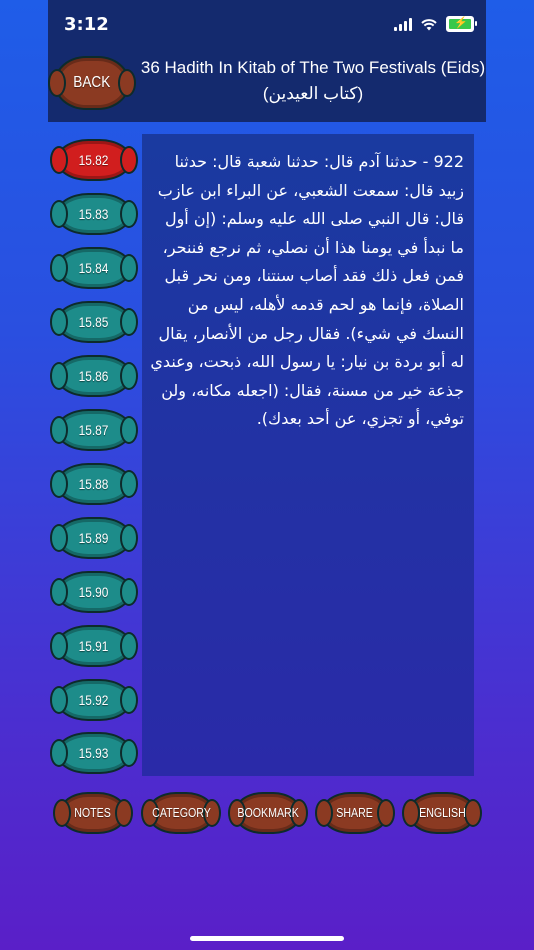 This screenshot has width=534, height=950. What do you see at coordinates (94, 646) in the screenshot?
I see `hadith-item: 15.91` at bounding box center [94, 646].